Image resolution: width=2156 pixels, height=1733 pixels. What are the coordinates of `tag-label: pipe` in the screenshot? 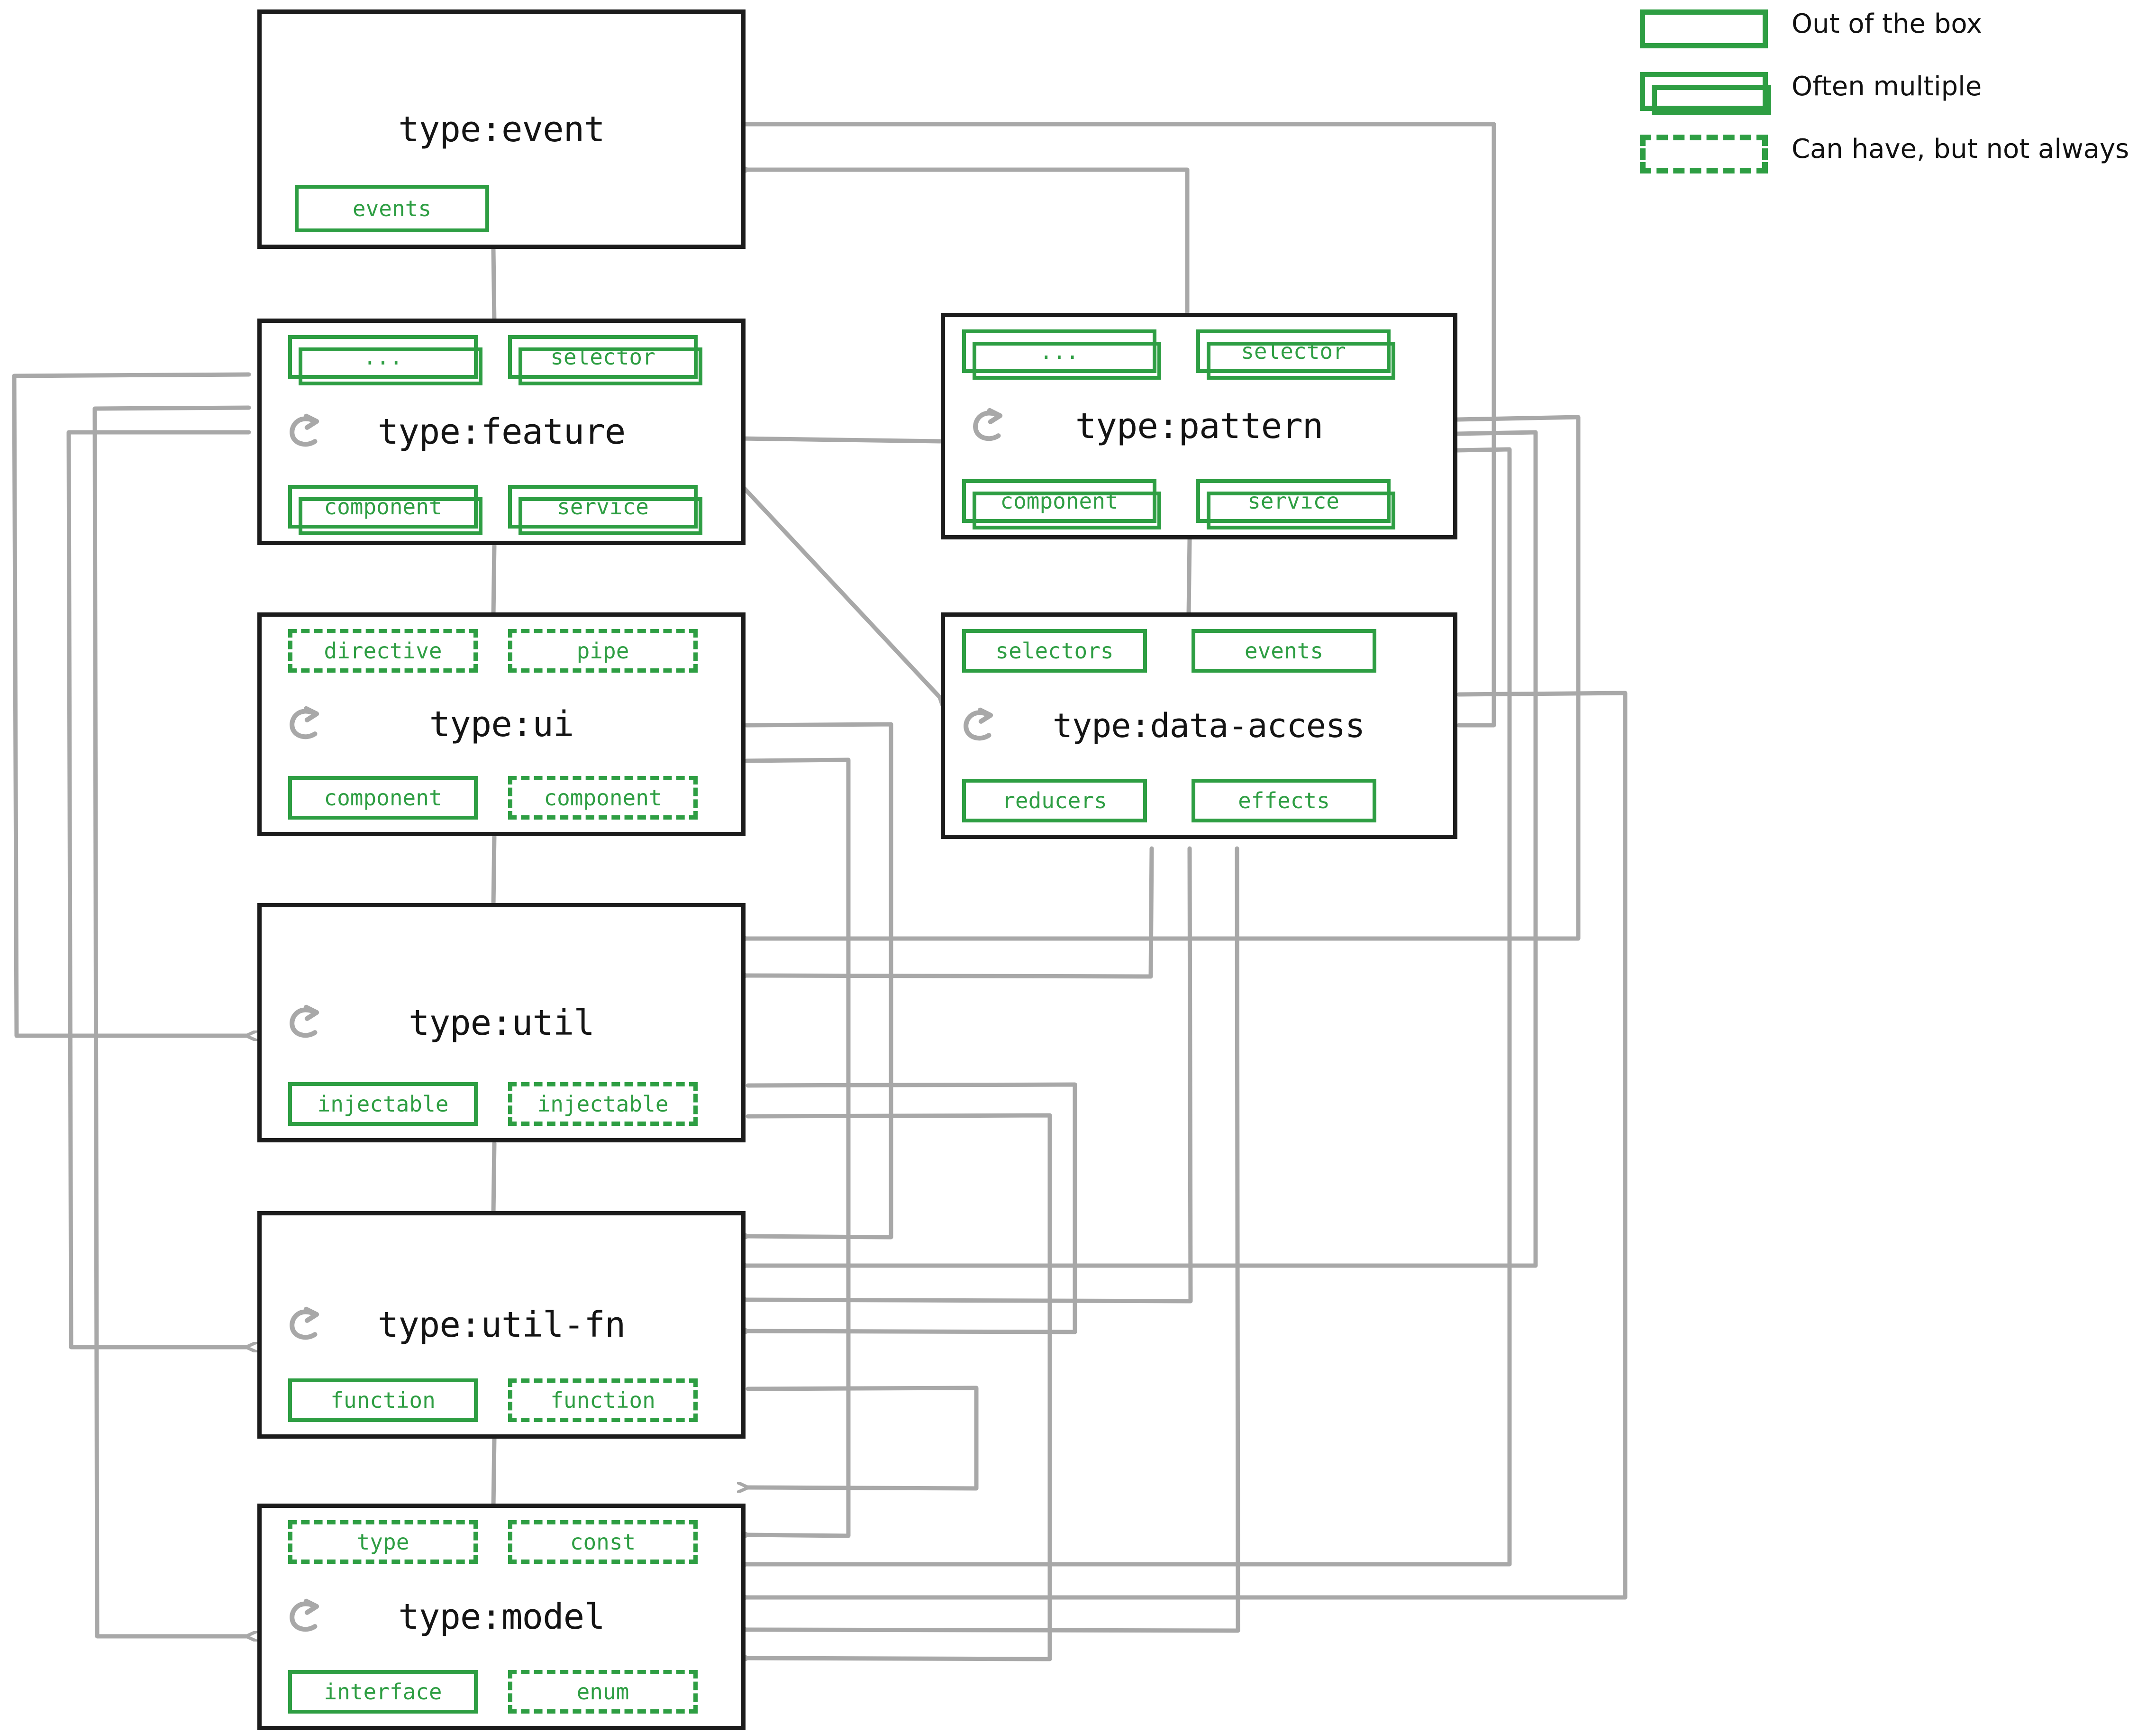 It's located at (602, 651).